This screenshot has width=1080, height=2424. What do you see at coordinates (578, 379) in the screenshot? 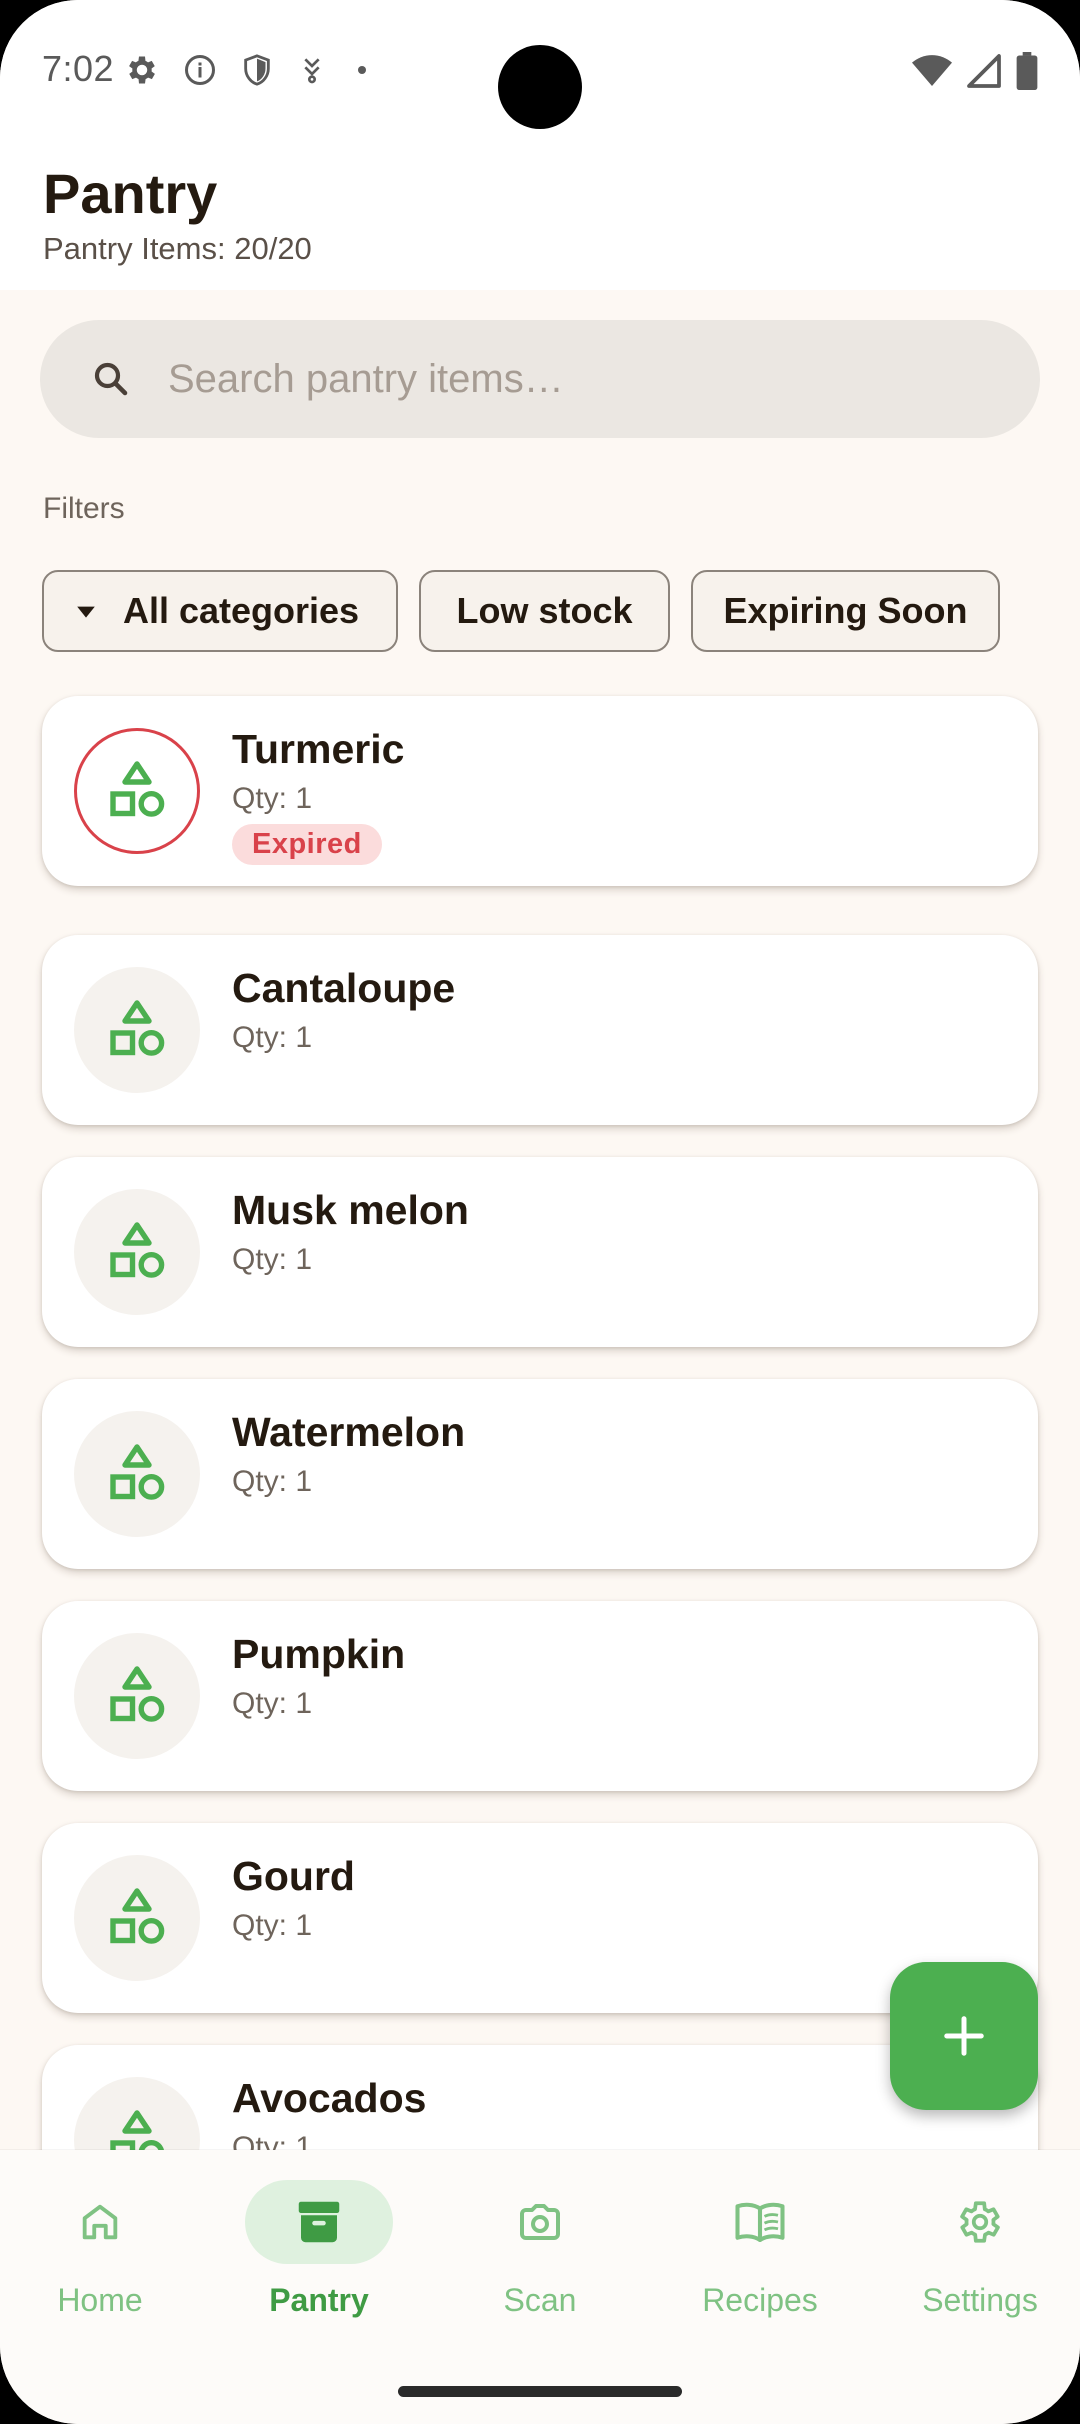
I see `search-input` at bounding box center [578, 379].